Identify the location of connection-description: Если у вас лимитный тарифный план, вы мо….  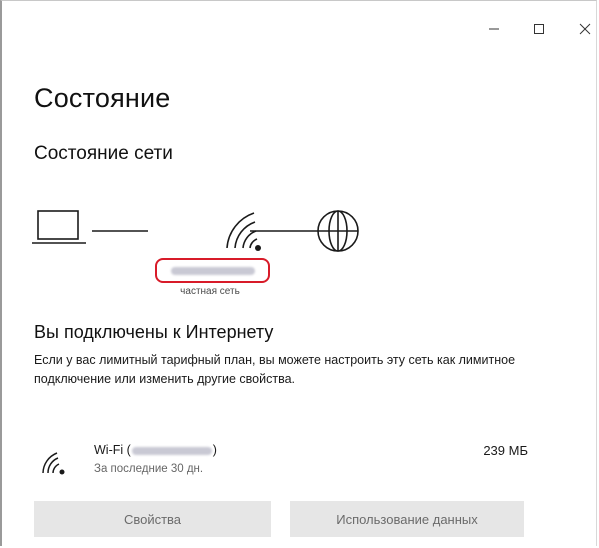
(275, 369).